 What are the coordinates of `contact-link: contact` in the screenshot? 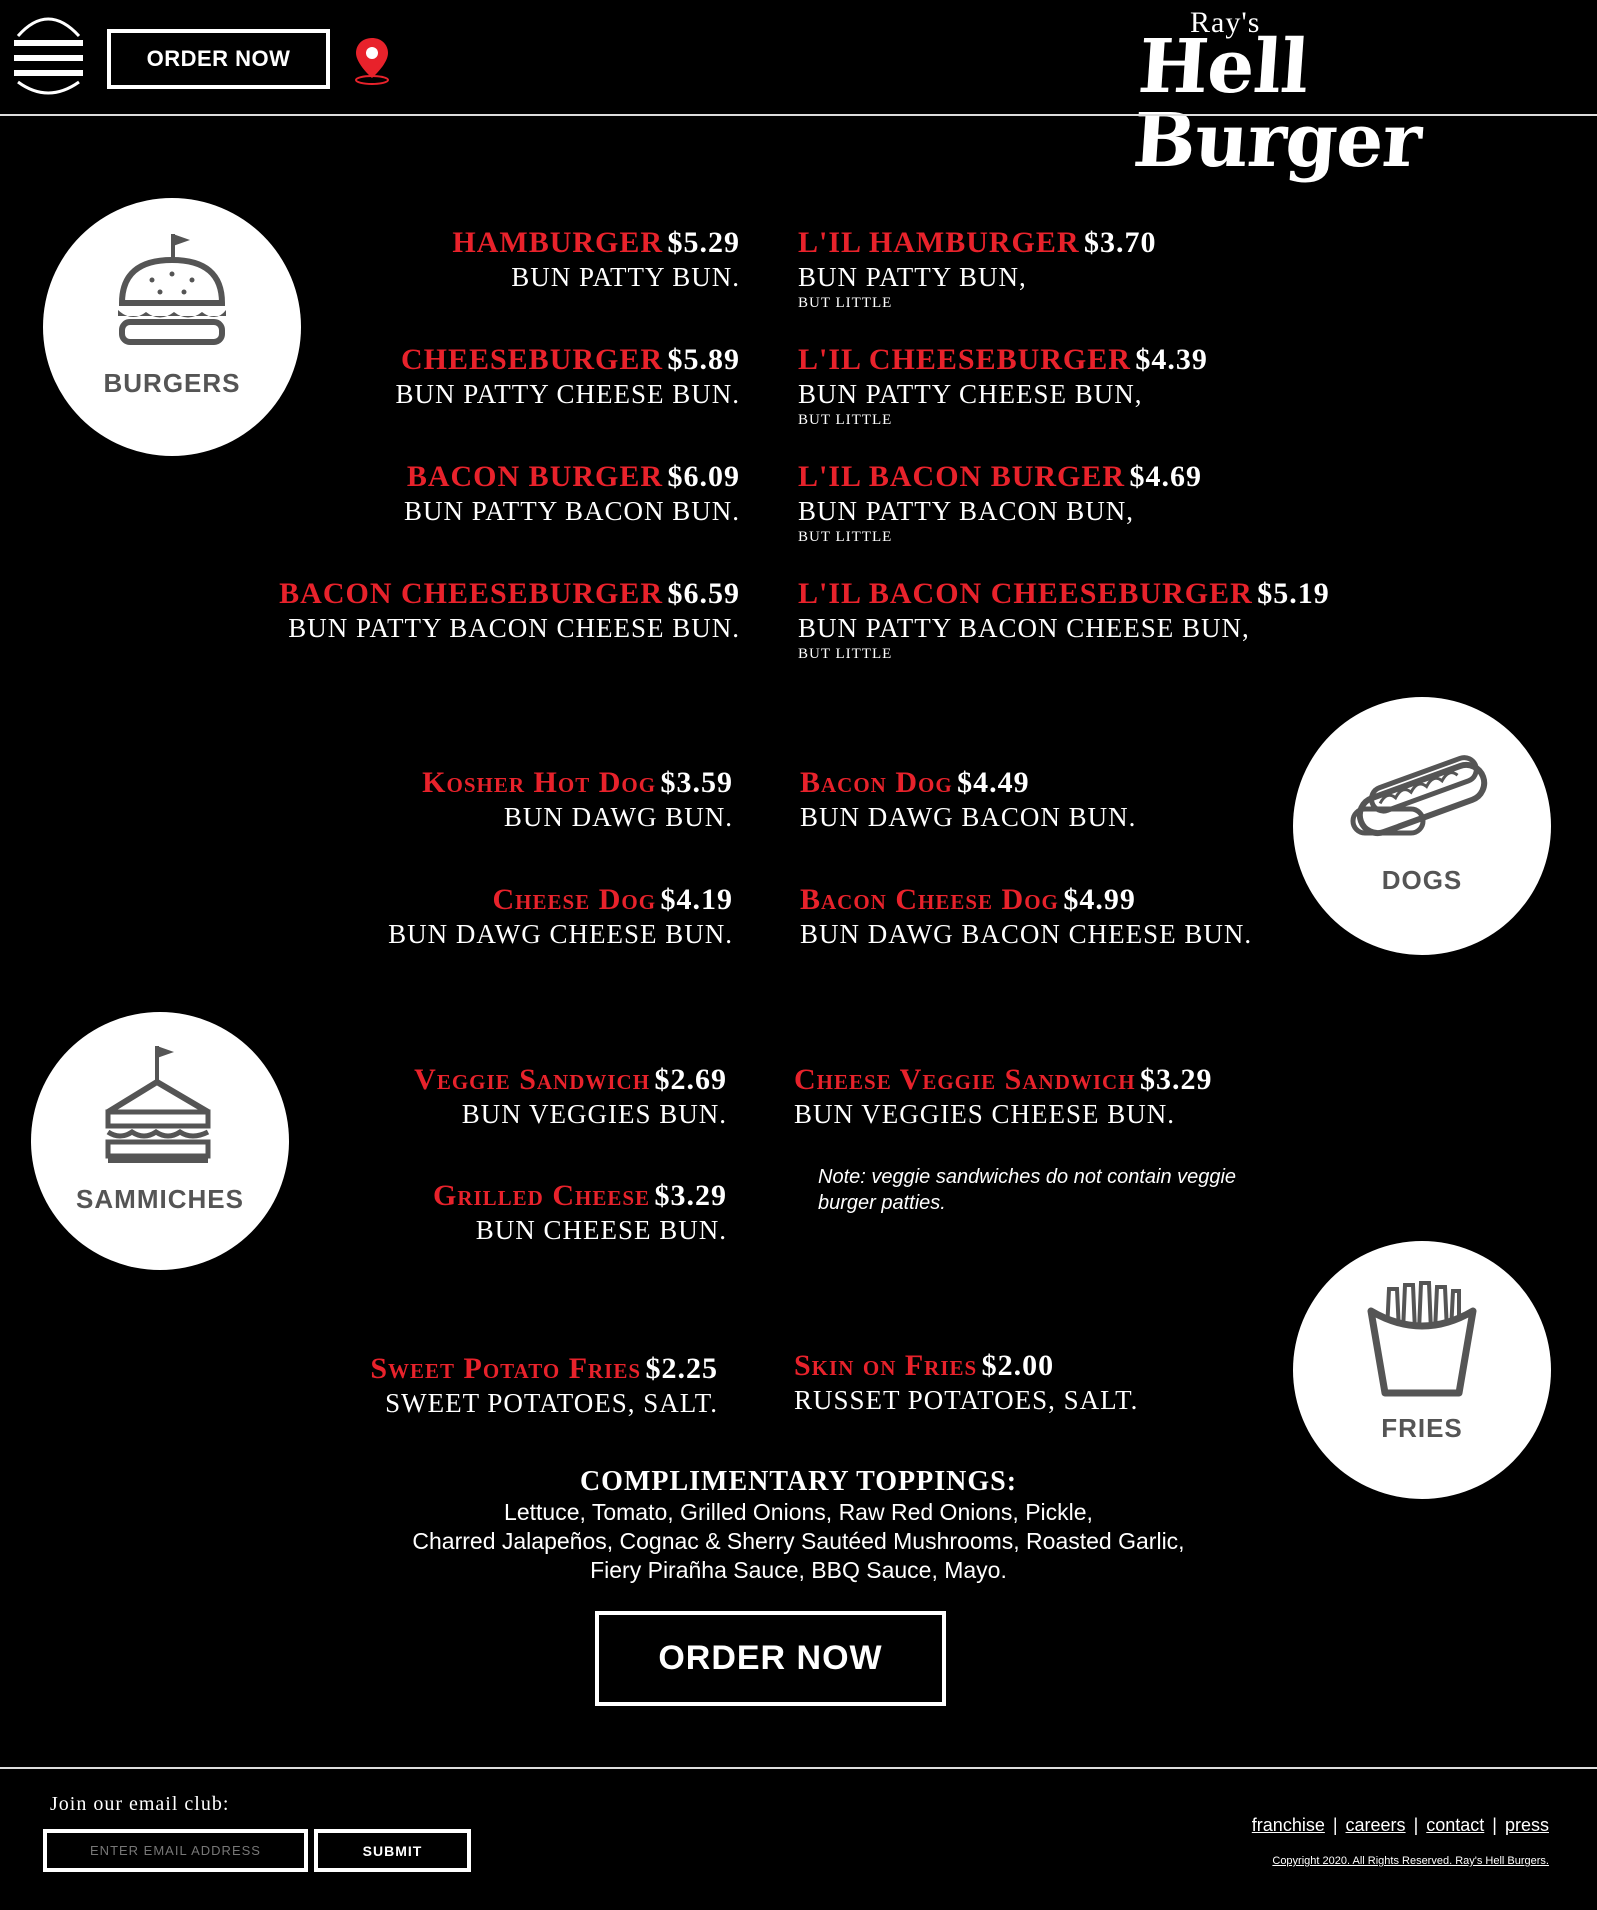 It's located at (1455, 1825).